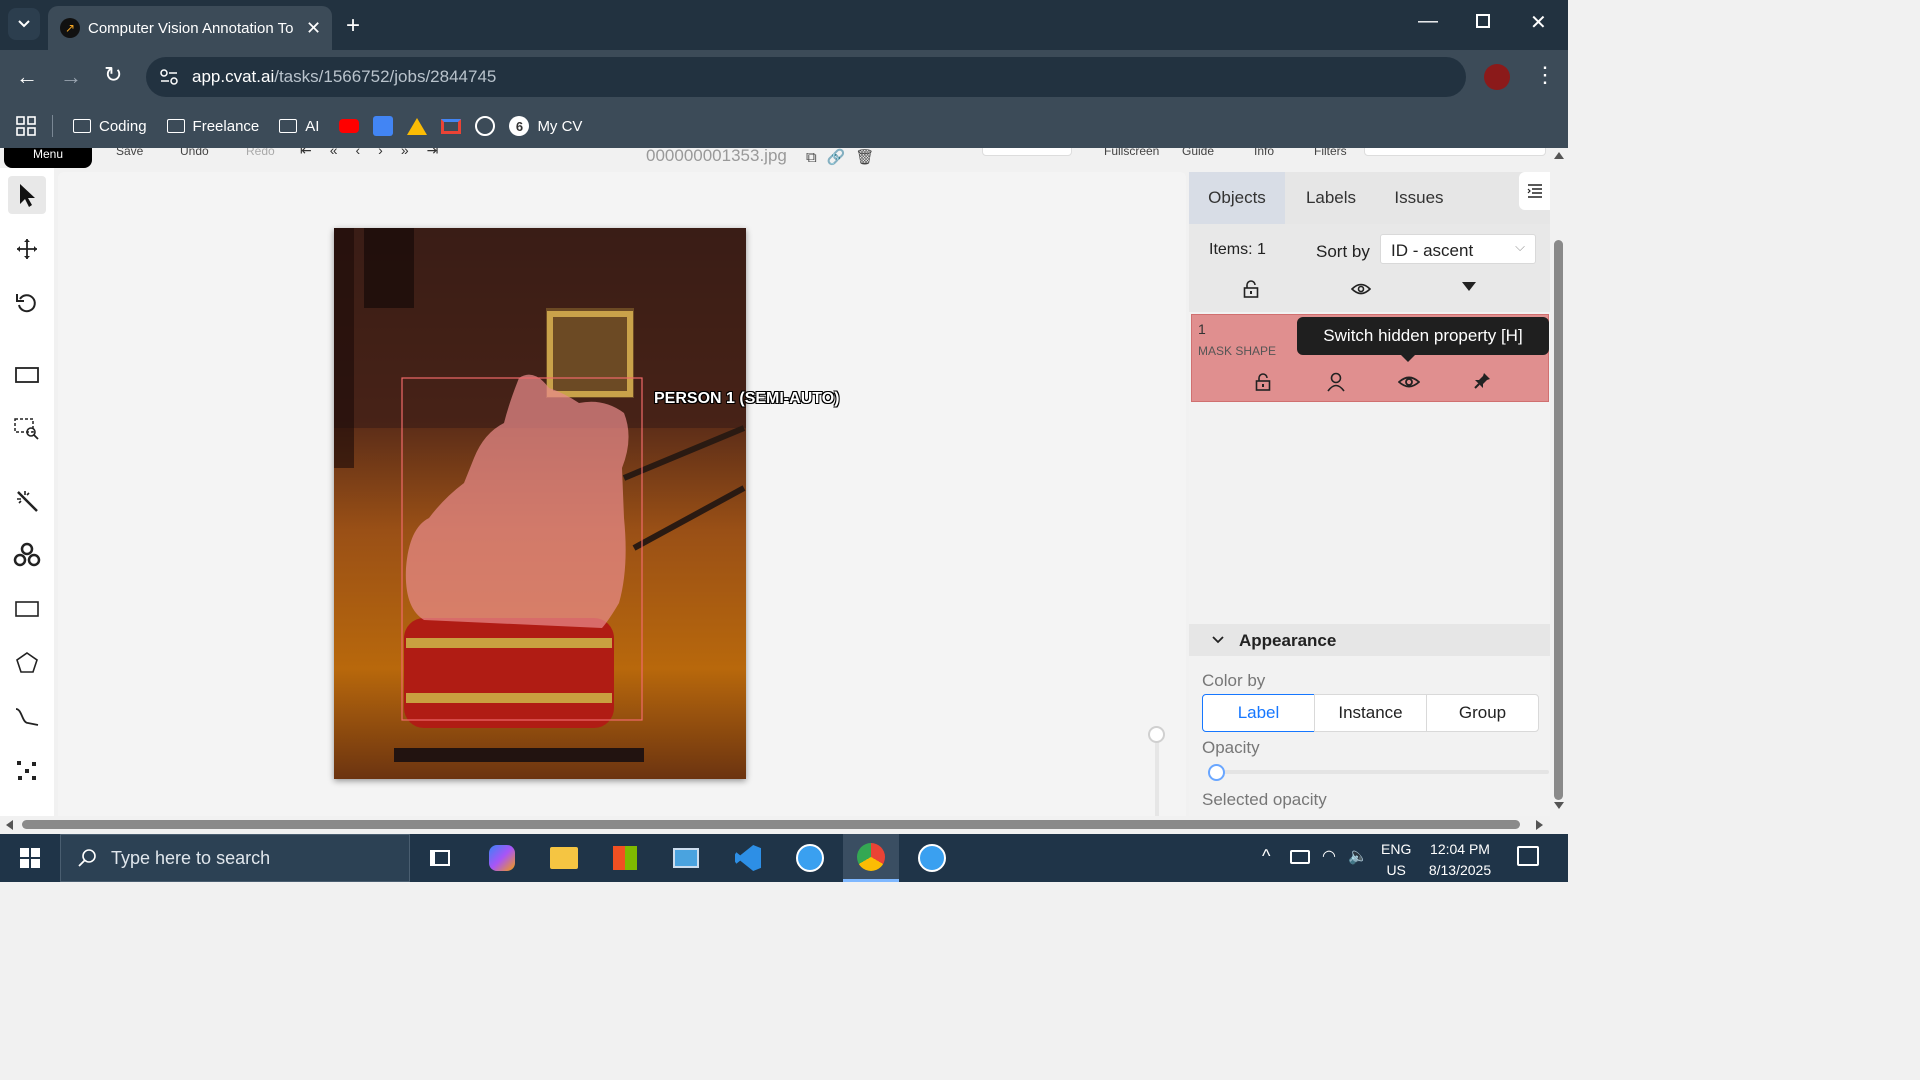 This screenshot has width=1920, height=1080. I want to click on file-actions-icons: ⧉🔗🗑, so click(845, 157).